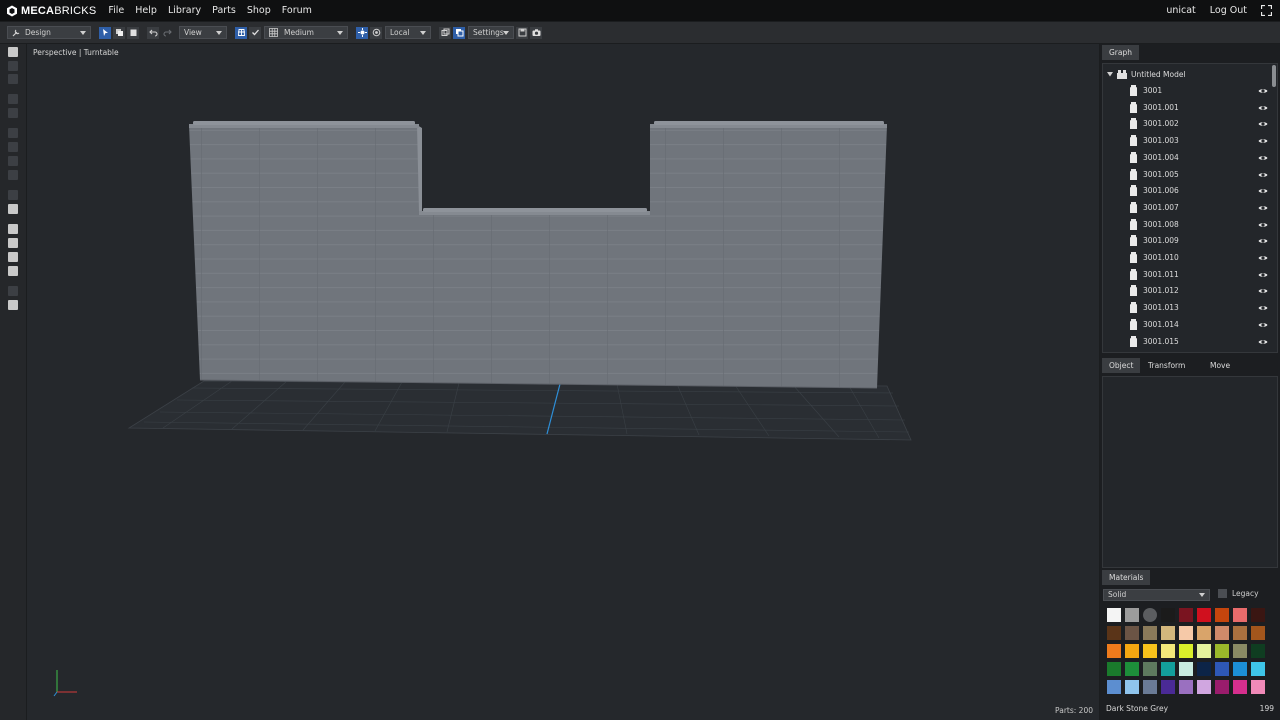 The image size is (1280, 720). I want to click on layers-button, so click(459, 32).